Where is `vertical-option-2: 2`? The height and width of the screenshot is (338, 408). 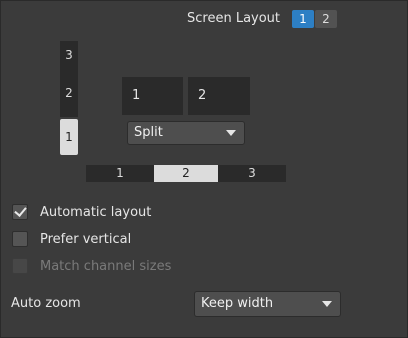
vertical-option-2: 2 is located at coordinates (69, 93).